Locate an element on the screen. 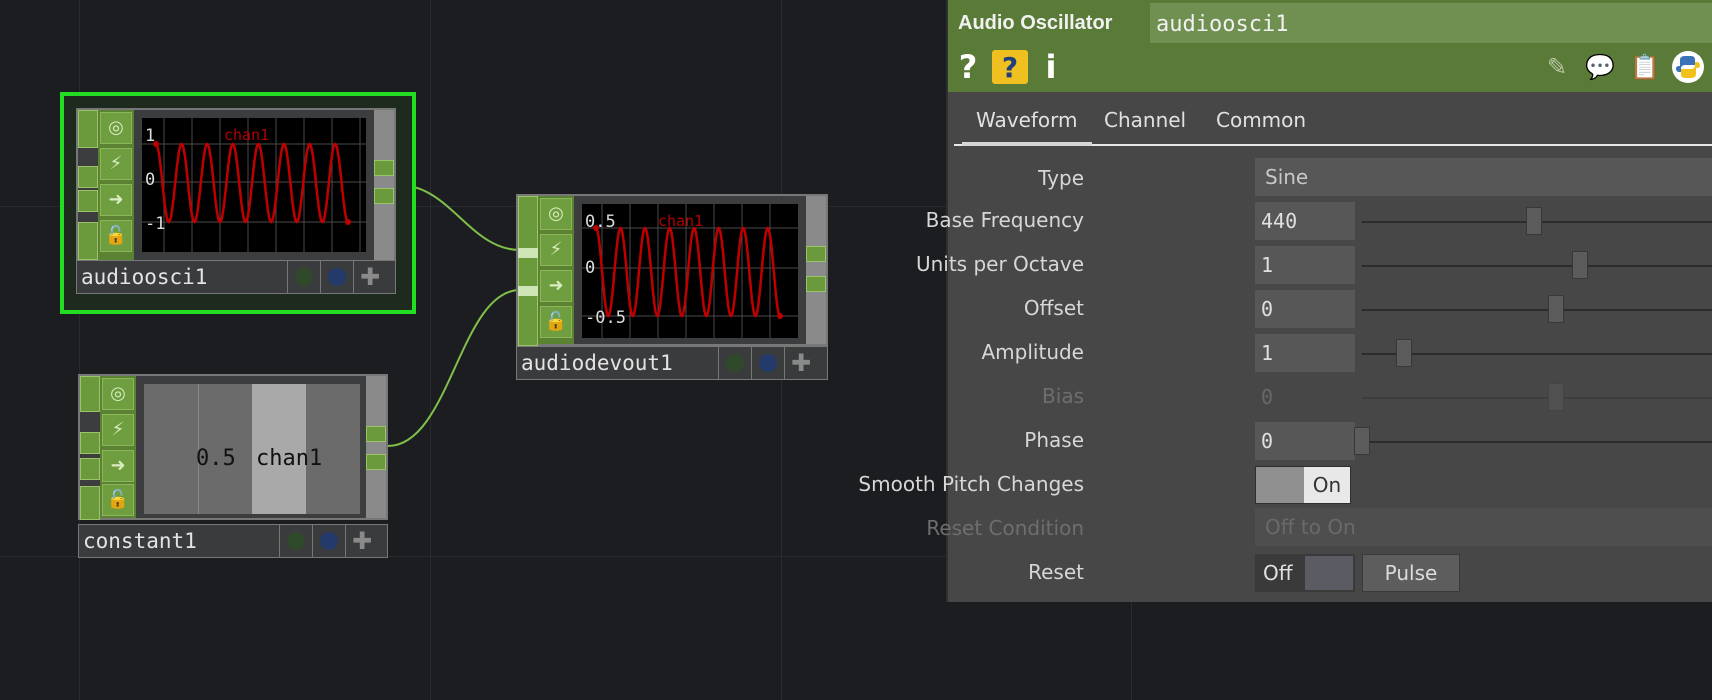 This screenshot has width=1712, height=700. amplitude-slider is located at coordinates (1537, 354).